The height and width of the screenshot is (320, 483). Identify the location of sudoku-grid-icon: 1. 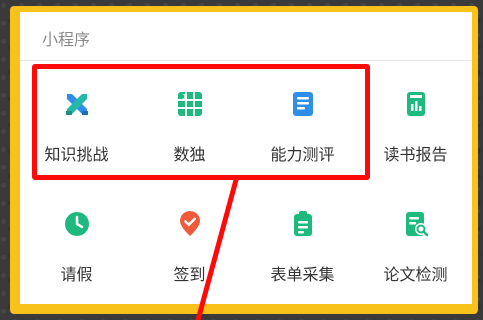
(190, 104).